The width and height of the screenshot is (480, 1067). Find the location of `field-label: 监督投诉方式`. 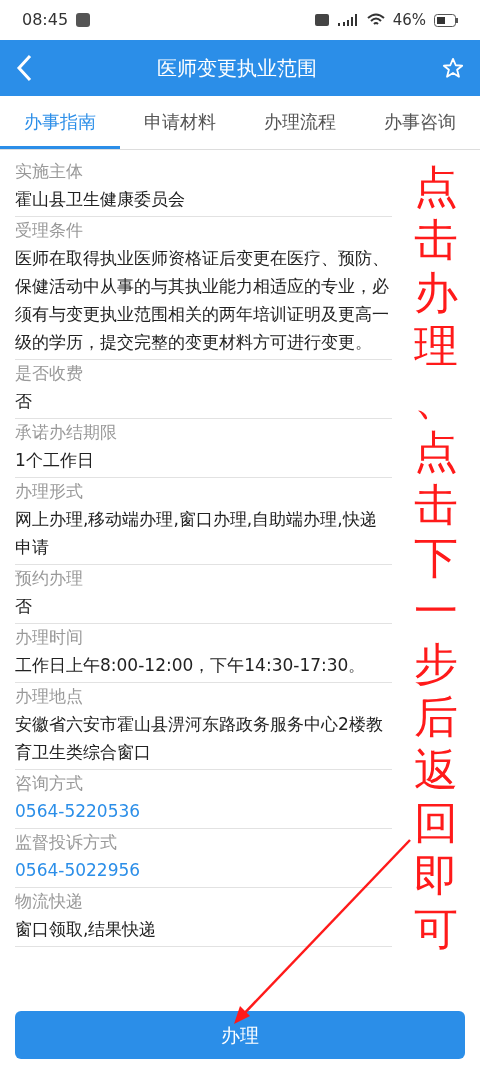

field-label: 监督投诉方式 is located at coordinates (66, 842).